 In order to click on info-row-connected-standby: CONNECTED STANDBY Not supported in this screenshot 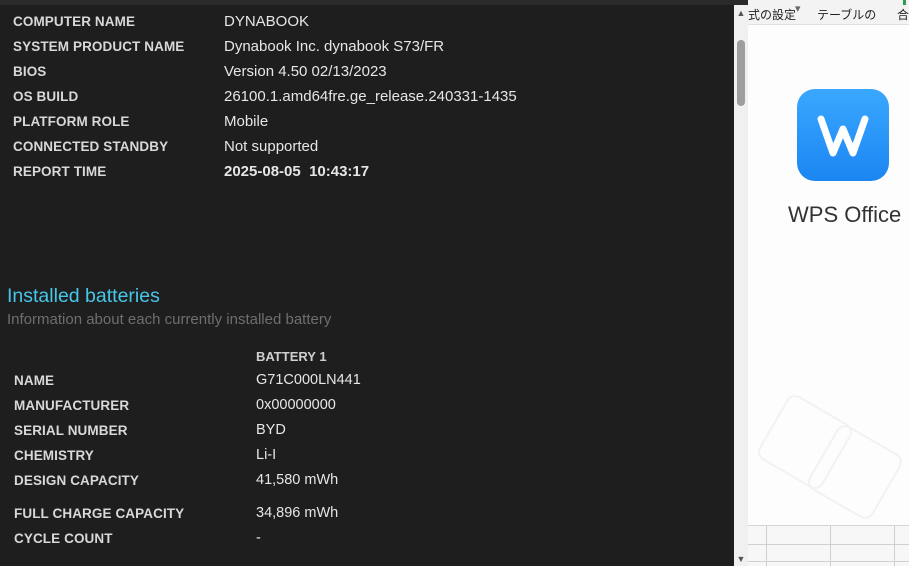, I will do `click(367, 148)`.